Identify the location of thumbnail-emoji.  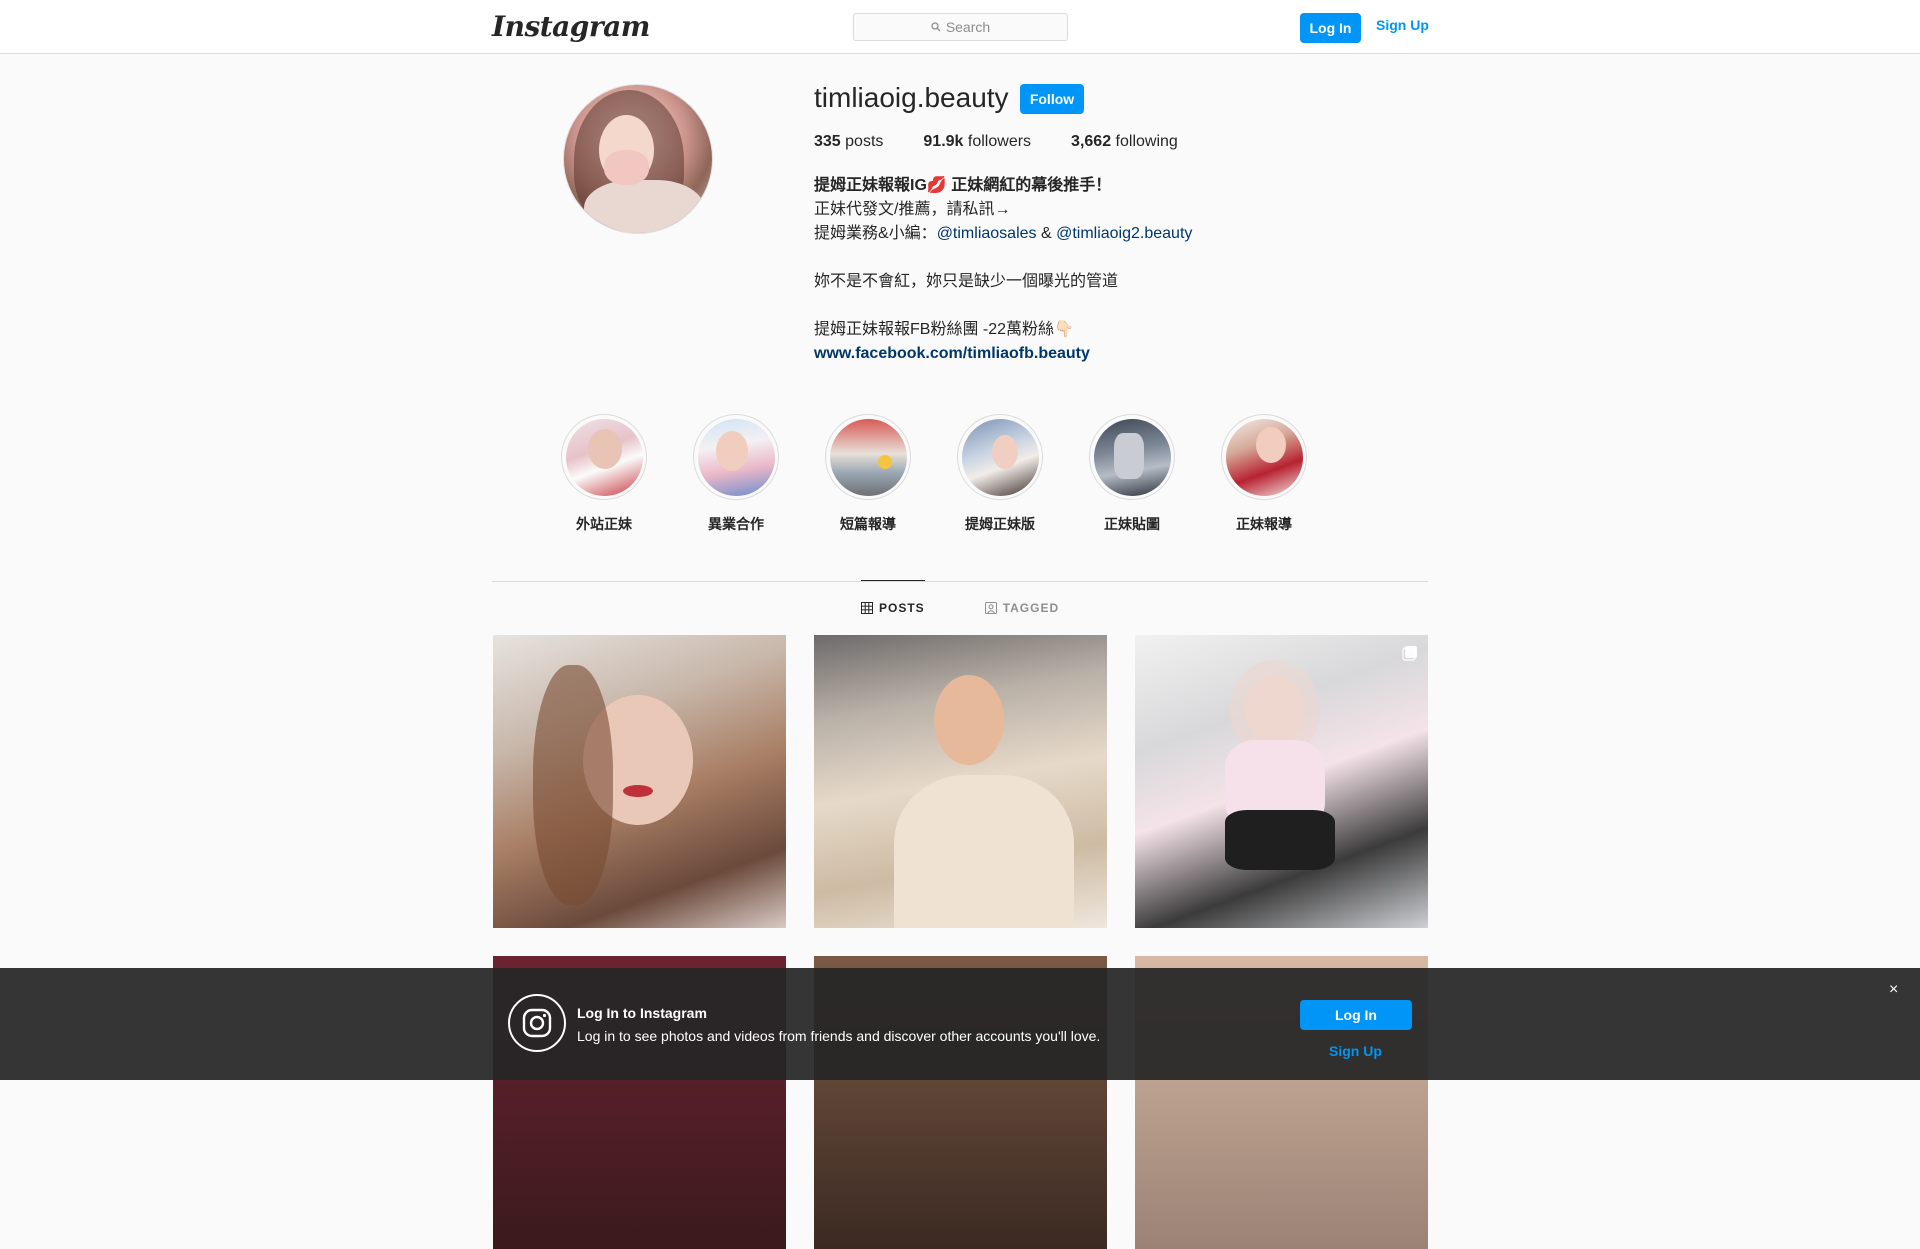
(884, 461).